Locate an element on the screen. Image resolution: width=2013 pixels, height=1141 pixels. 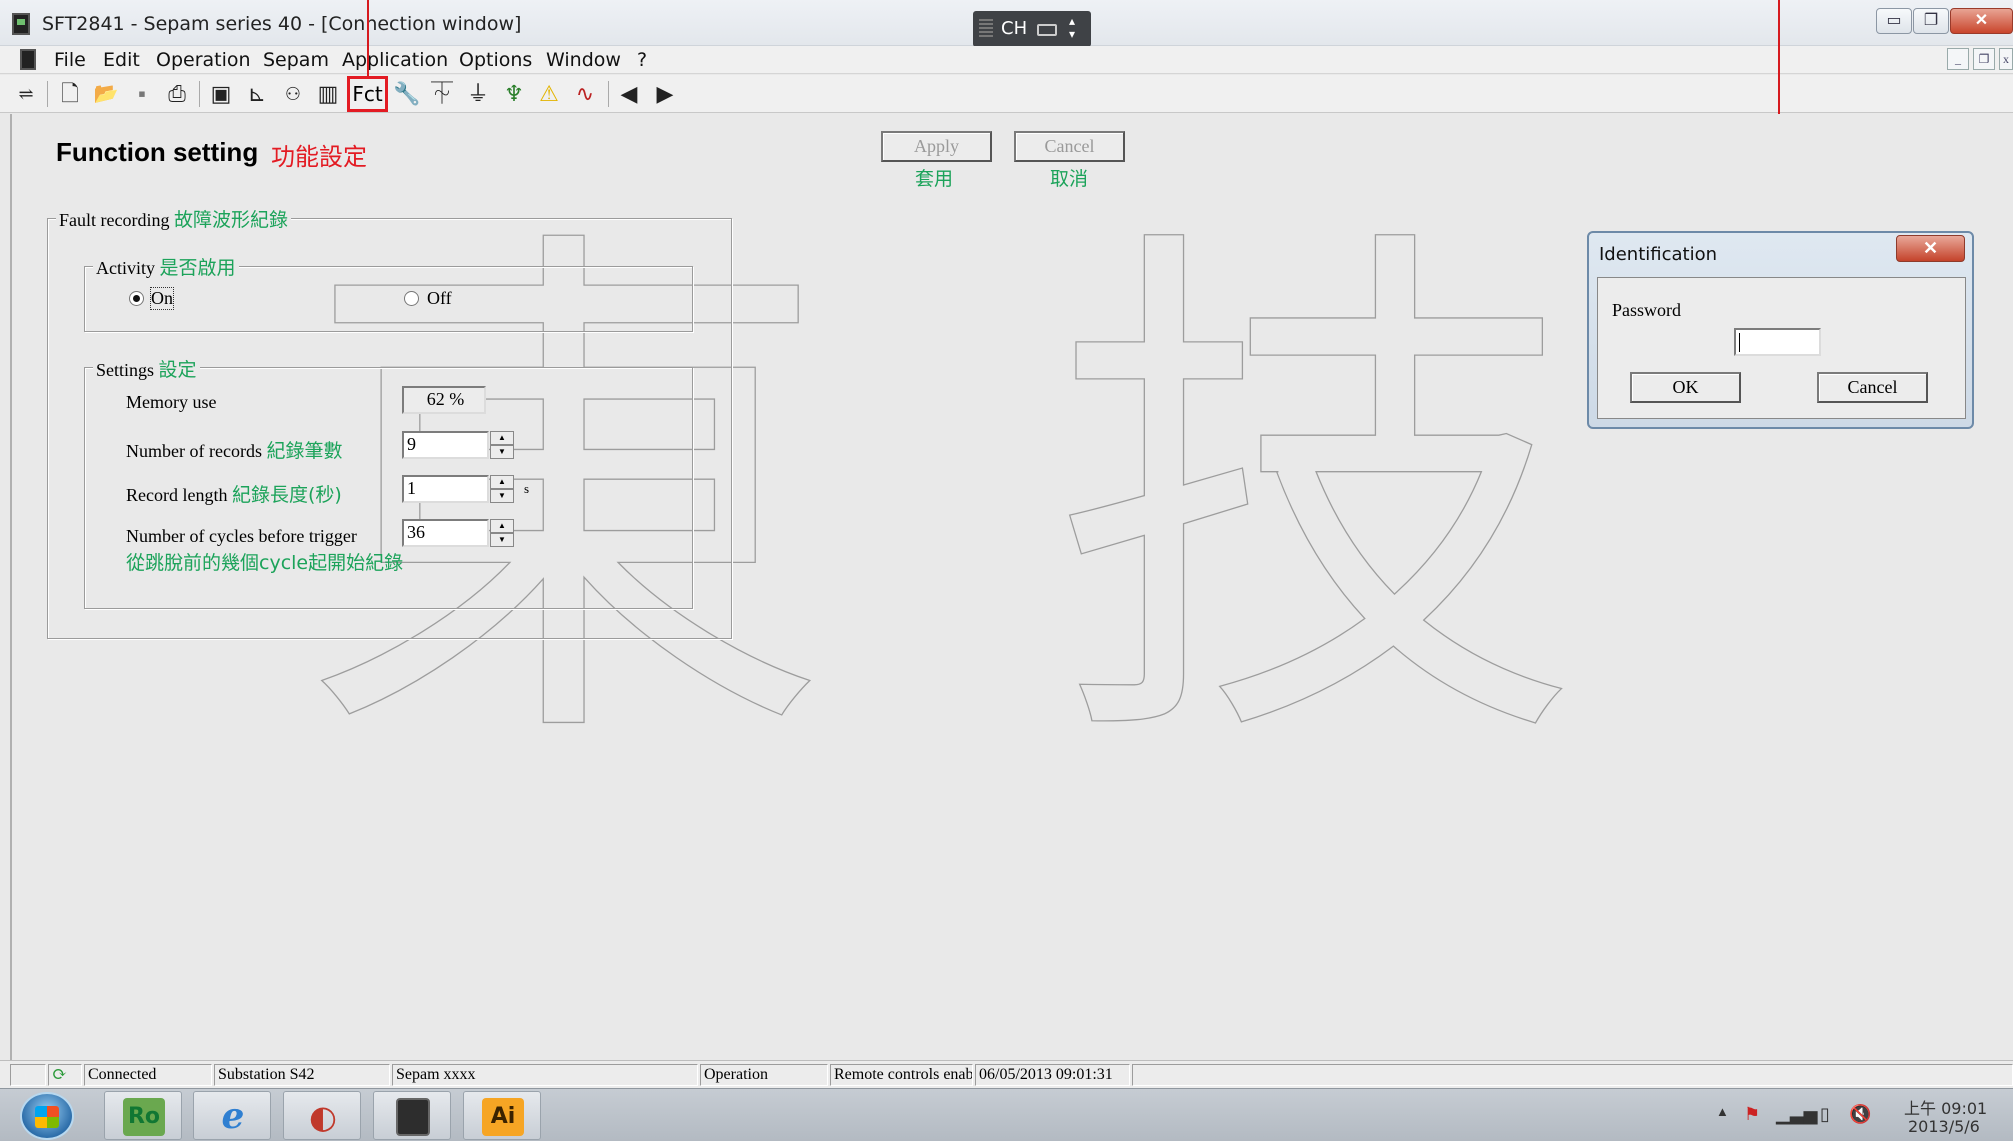
record-length-input: 1 is located at coordinates (445, 489).